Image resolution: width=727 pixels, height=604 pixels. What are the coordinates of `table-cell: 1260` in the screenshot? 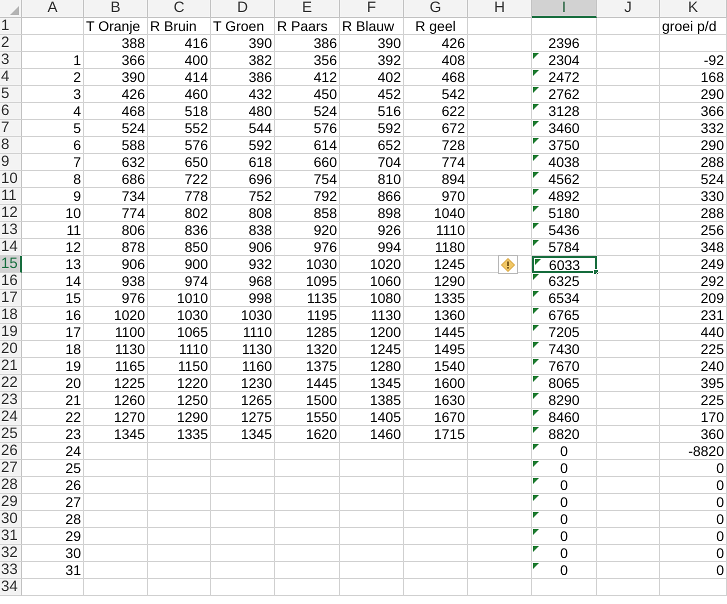 It's located at (116, 400).